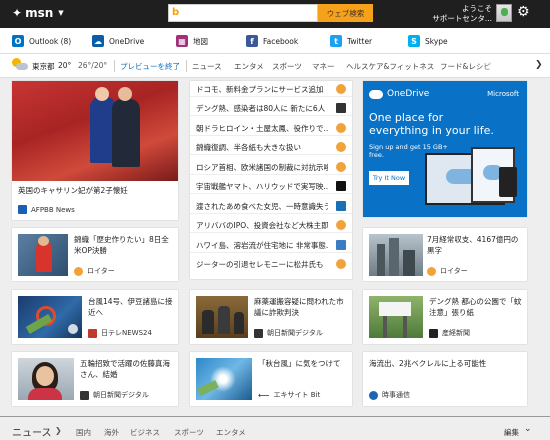 This screenshot has width=550, height=440. What do you see at coordinates (50, 41) in the screenshot?
I see `app-label: Outlook (8)` at bounding box center [50, 41].